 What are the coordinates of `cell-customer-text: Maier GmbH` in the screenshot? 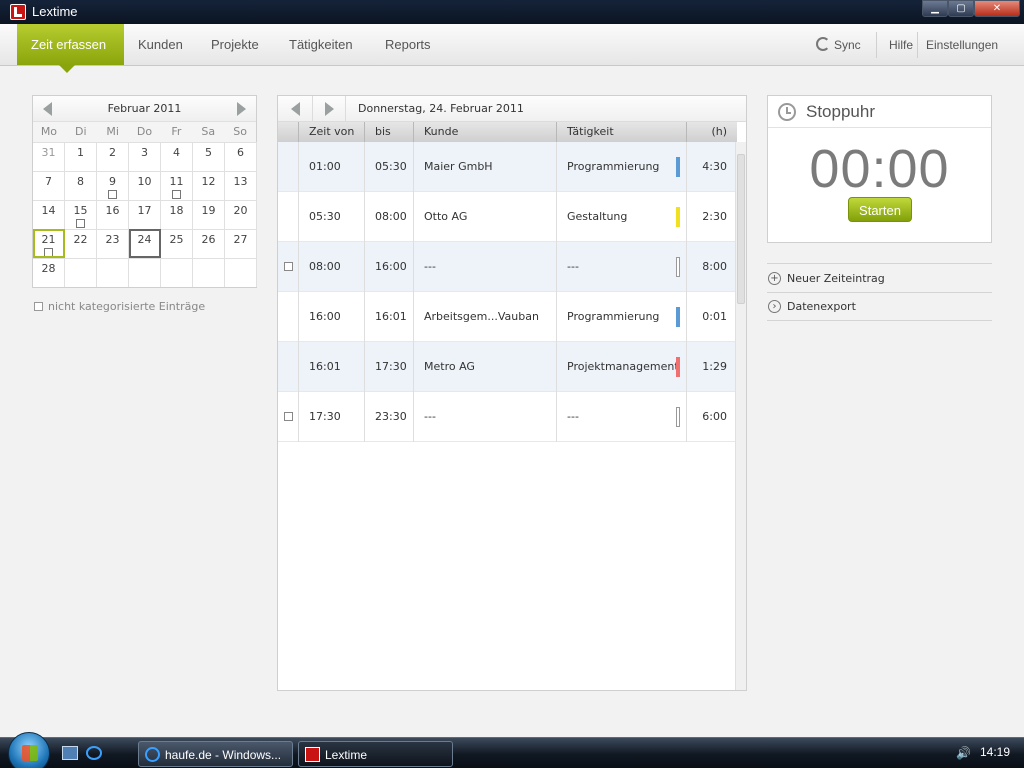 It's located at (458, 166).